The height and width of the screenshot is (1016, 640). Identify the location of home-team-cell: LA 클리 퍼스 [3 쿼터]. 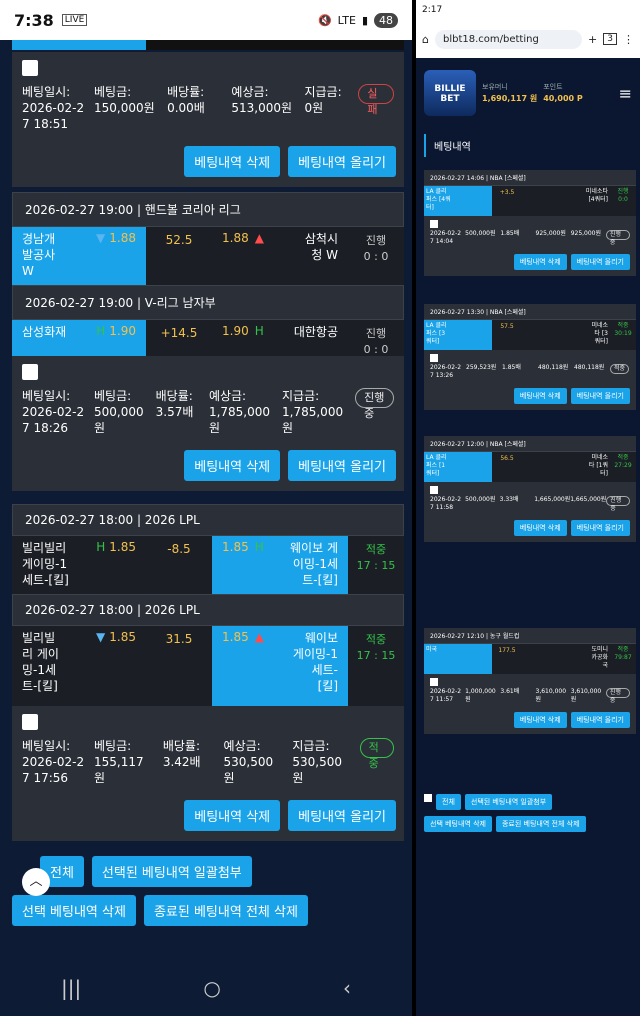
(458, 335).